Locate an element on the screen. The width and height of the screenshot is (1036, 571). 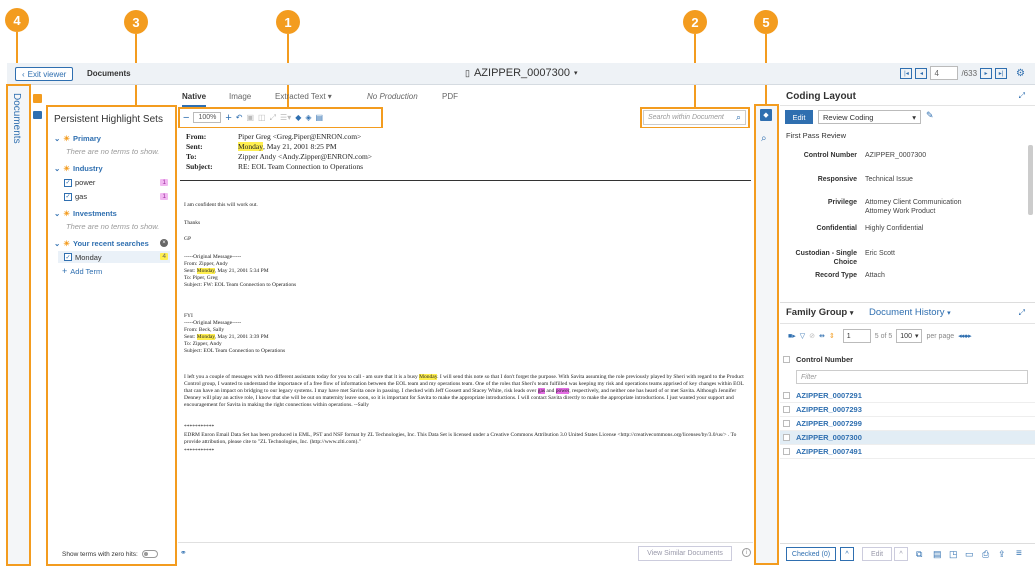
export-icon: ⇪ is located at coordinates (1002, 554).